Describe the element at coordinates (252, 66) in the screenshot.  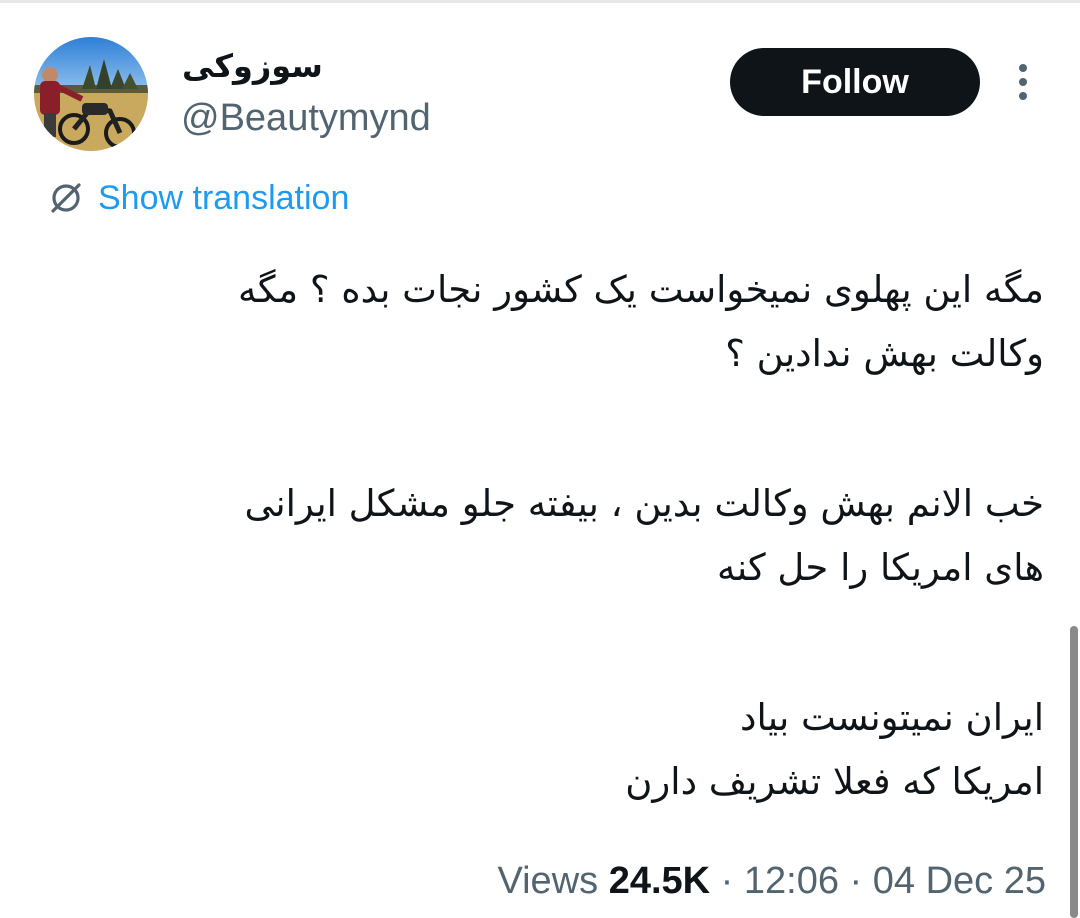
I see `display-name: سوزوکی` at that location.